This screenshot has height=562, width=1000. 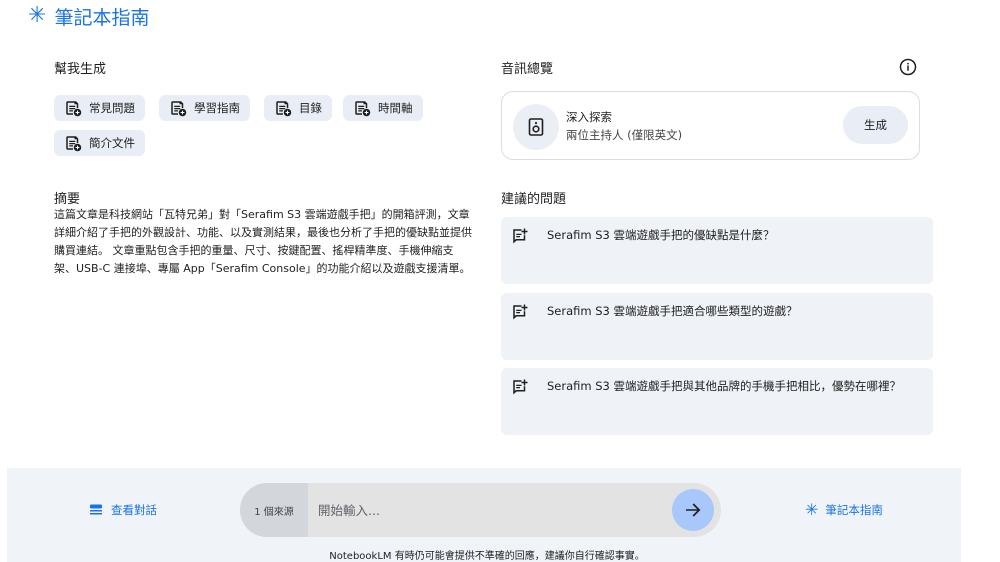 I want to click on suggested-question: Serafim S3 雲端遊戲手把的優缺點是什麼？, so click(x=717, y=250).